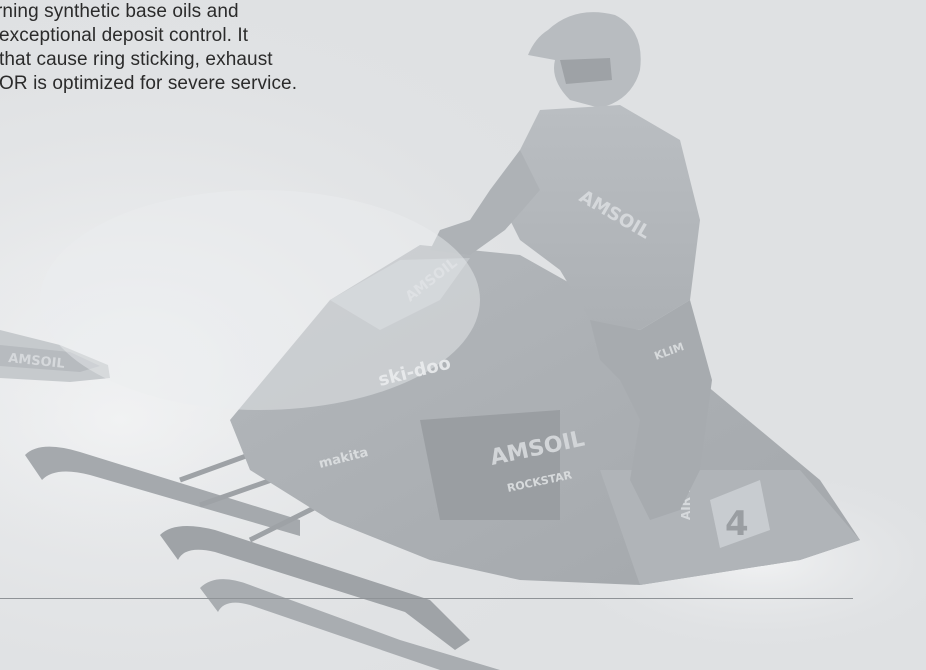 Image resolution: width=926 pixels, height=670 pixels. Describe the element at coordinates (737, 524) in the screenshot. I see `race-number: 4` at that location.